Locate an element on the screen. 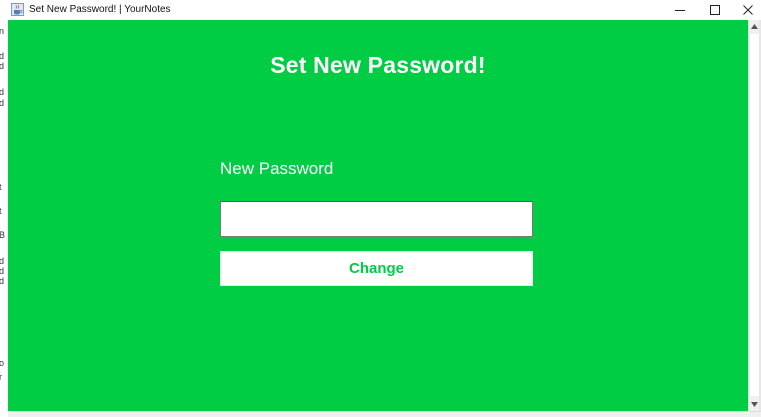 The width and height of the screenshot is (761, 417). minimize-icon is located at coordinates (680, 10).